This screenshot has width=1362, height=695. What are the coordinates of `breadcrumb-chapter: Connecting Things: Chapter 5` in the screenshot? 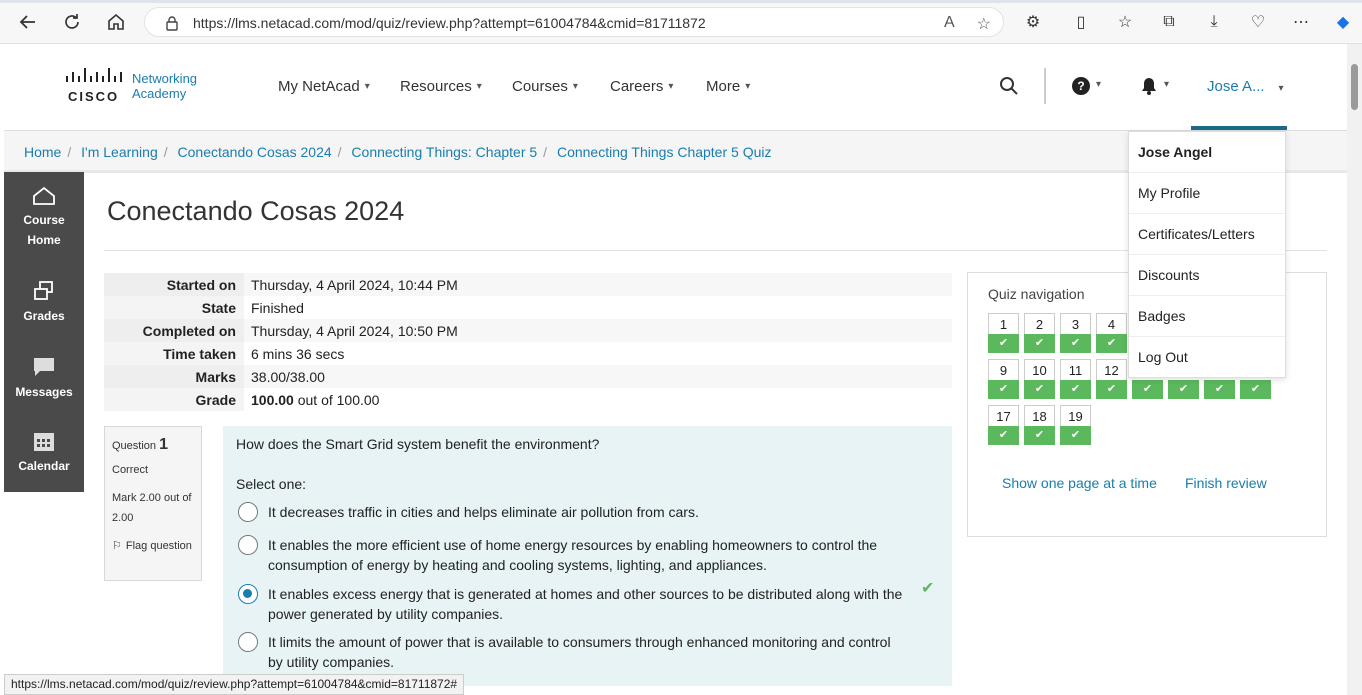 It's located at (444, 152).